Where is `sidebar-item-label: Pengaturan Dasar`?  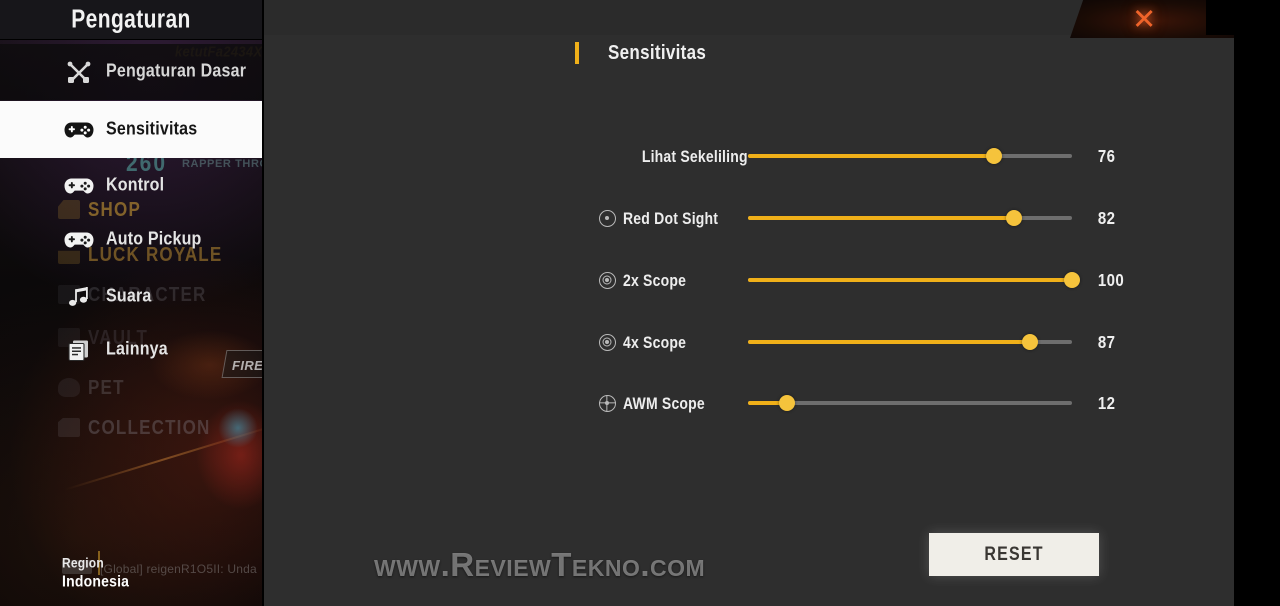 sidebar-item-label: Pengaturan Dasar is located at coordinates (176, 71).